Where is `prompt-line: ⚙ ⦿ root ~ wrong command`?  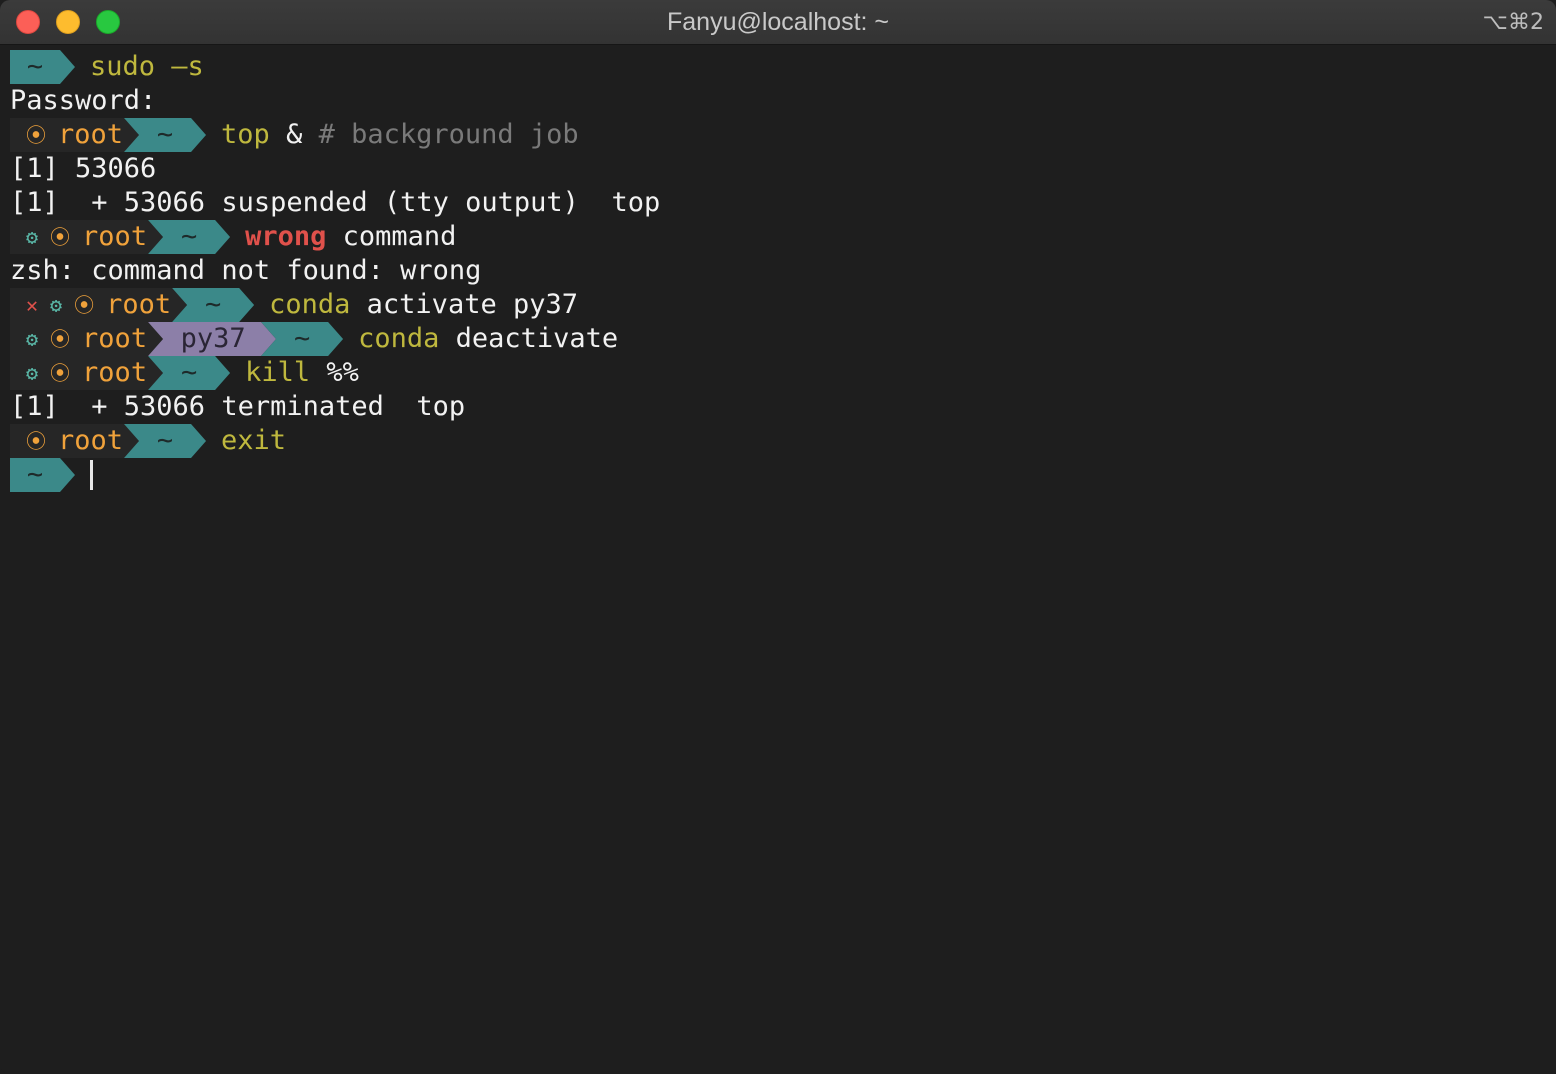 prompt-line: ⚙ ⦿ root ~ wrong command is located at coordinates (335, 237).